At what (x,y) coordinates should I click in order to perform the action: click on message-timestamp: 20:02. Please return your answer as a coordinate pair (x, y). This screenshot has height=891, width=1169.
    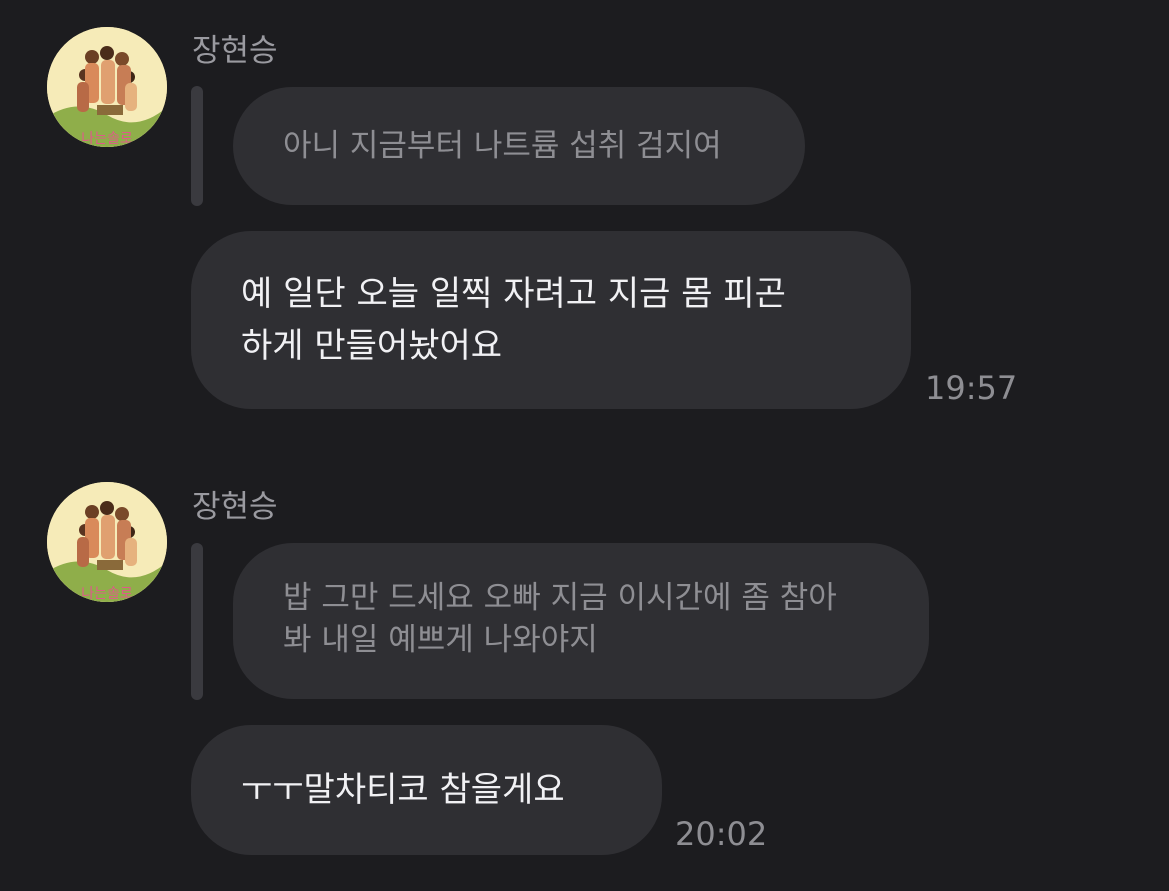
    Looking at the image, I should click on (721, 834).